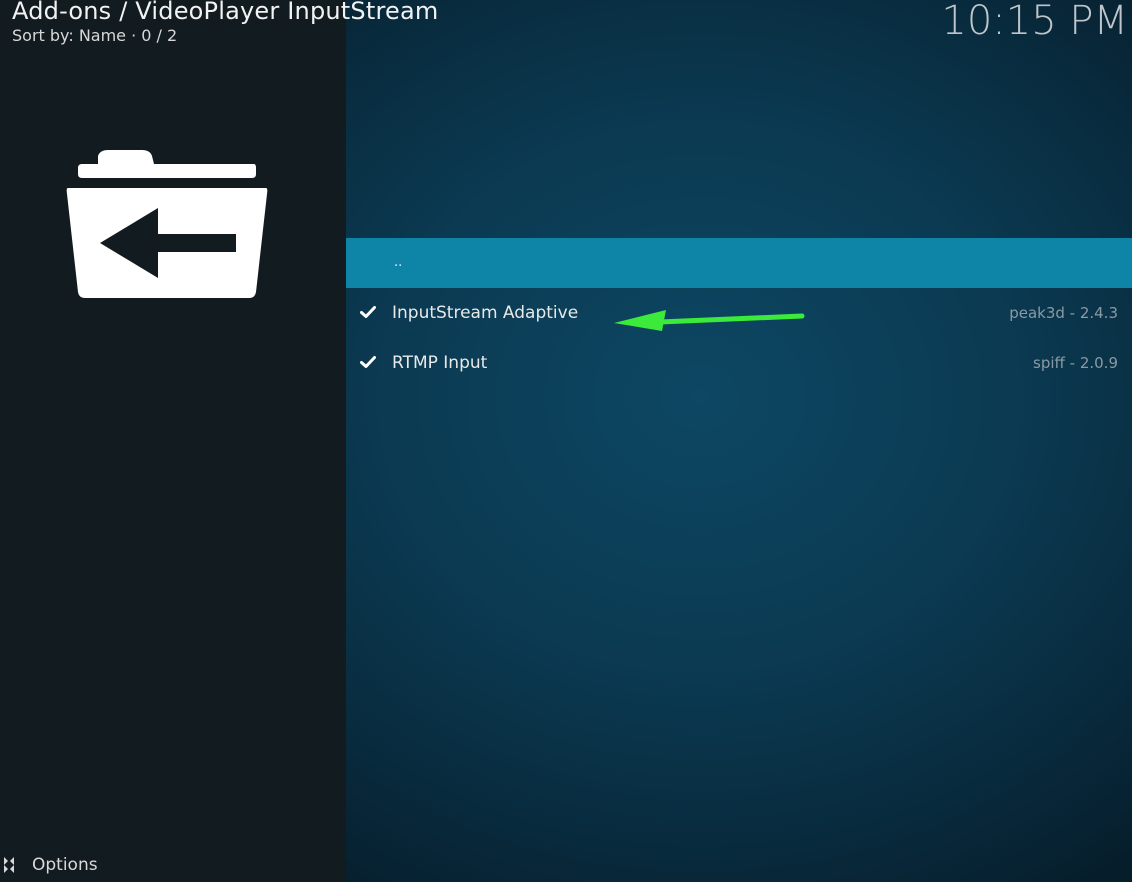  I want to click on folder-back-icon, so click(167, 224).